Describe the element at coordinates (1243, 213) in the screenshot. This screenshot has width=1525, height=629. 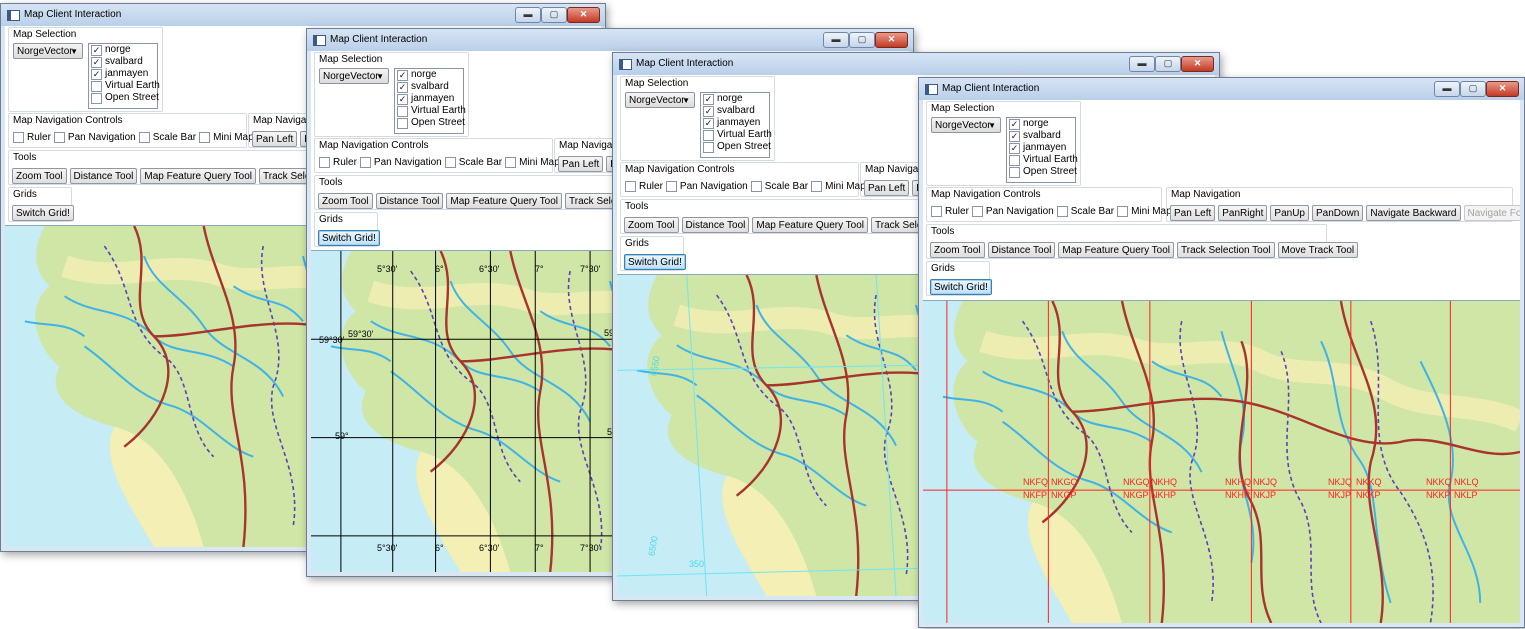
I see `pan-right-button: PanRight` at that location.